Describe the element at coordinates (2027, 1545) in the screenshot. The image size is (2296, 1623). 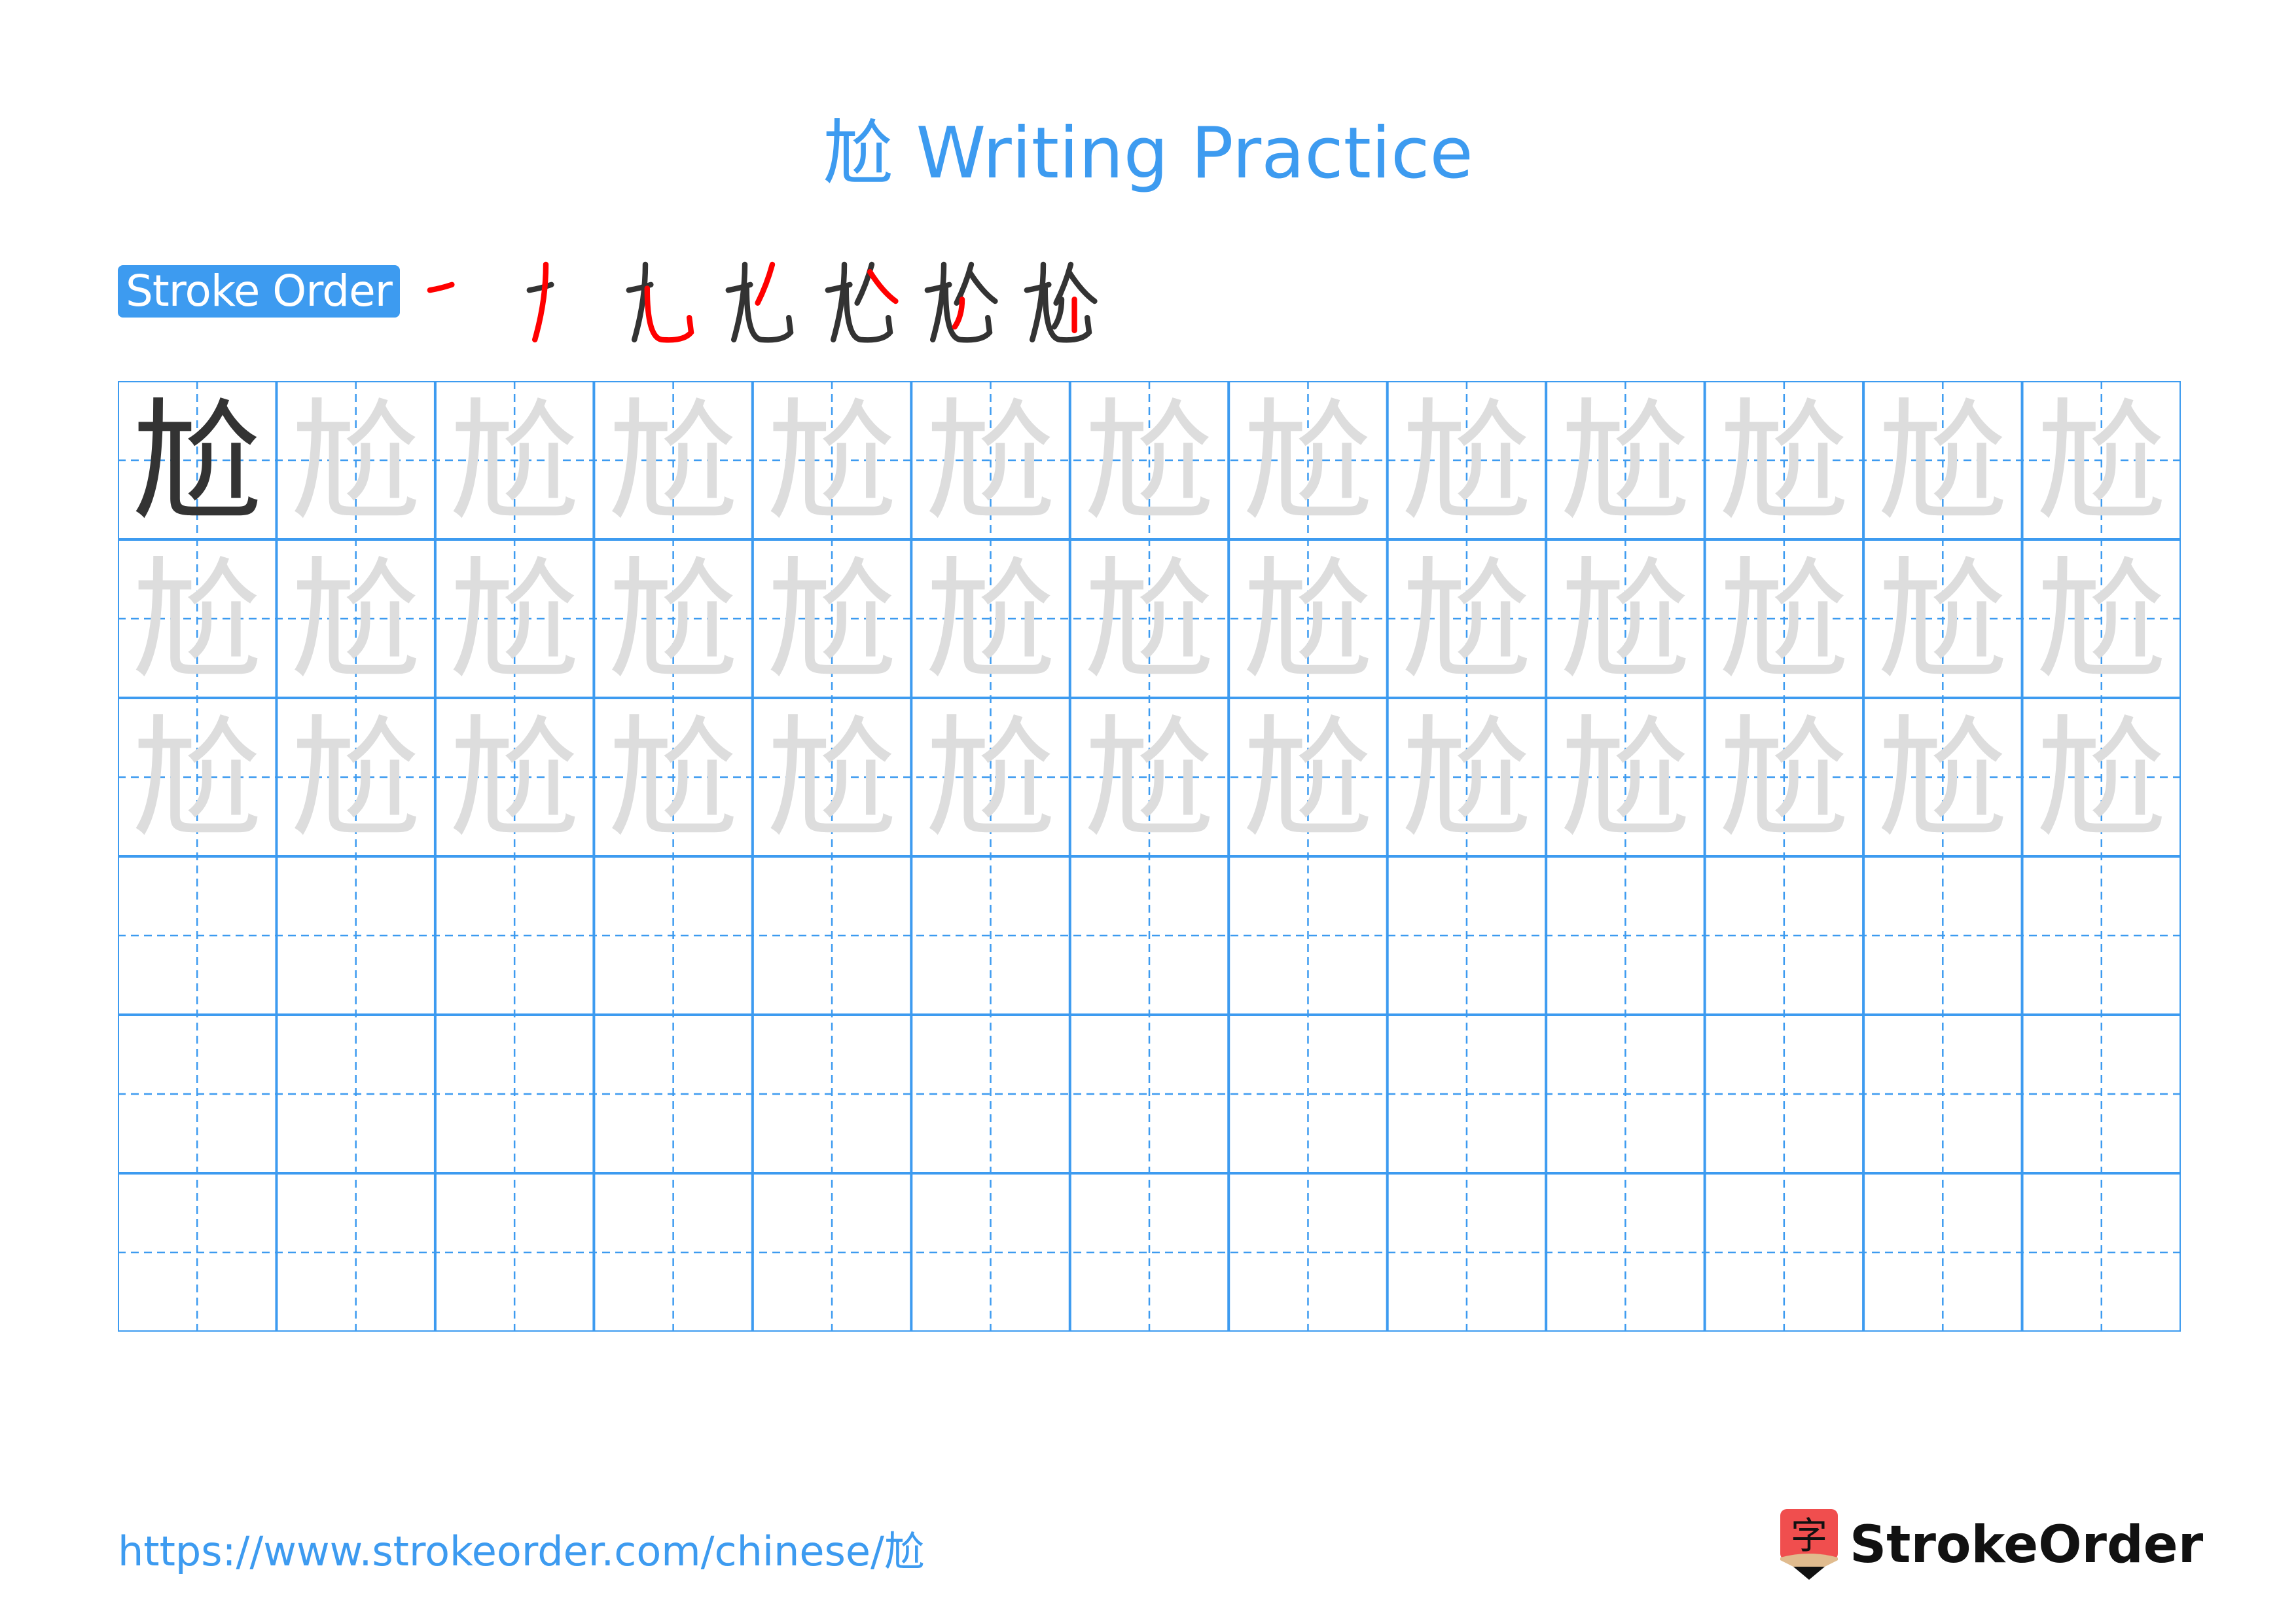
I see `logo-text: StrokeOrder` at that location.